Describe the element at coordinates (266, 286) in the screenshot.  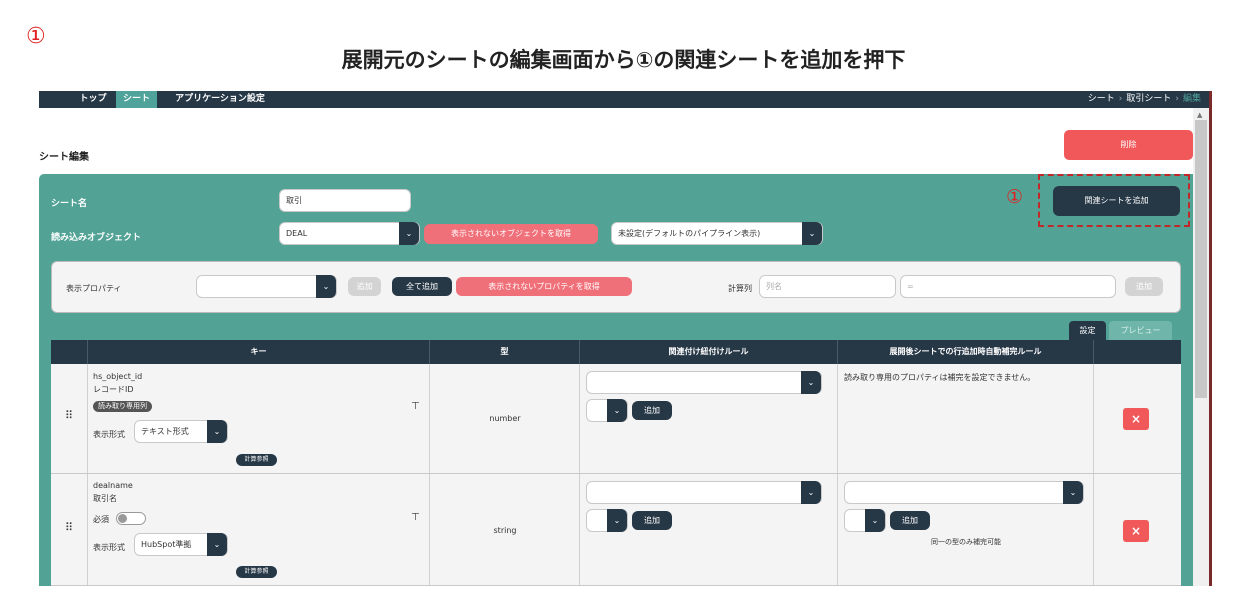
I see `display-property-select: ⌄` at that location.